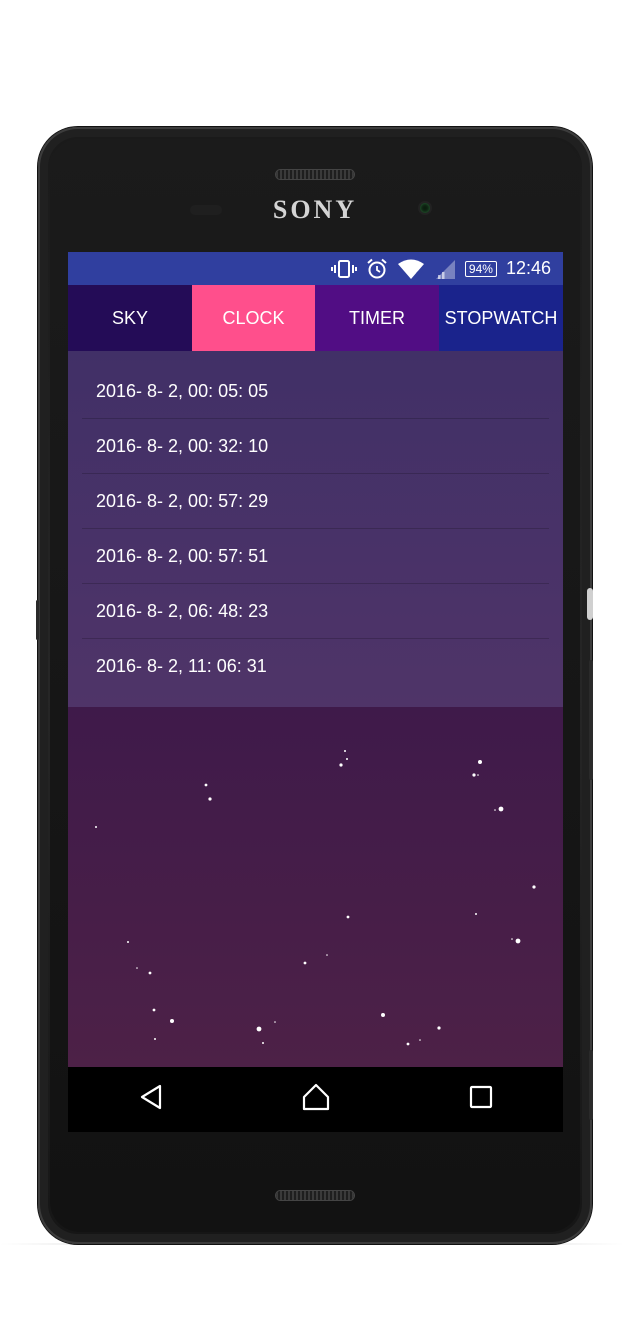 Image resolution: width=624 pixels, height=1320 pixels. What do you see at coordinates (315, 556) in the screenshot?
I see `list-item: 2016- 8- 2, 00: 57: 51` at bounding box center [315, 556].